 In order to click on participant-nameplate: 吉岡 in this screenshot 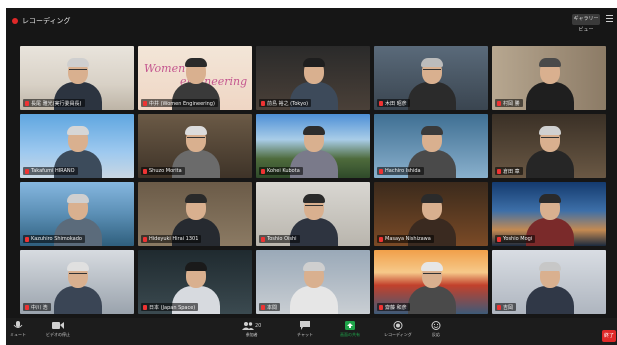, I will do `click(506, 307)`.